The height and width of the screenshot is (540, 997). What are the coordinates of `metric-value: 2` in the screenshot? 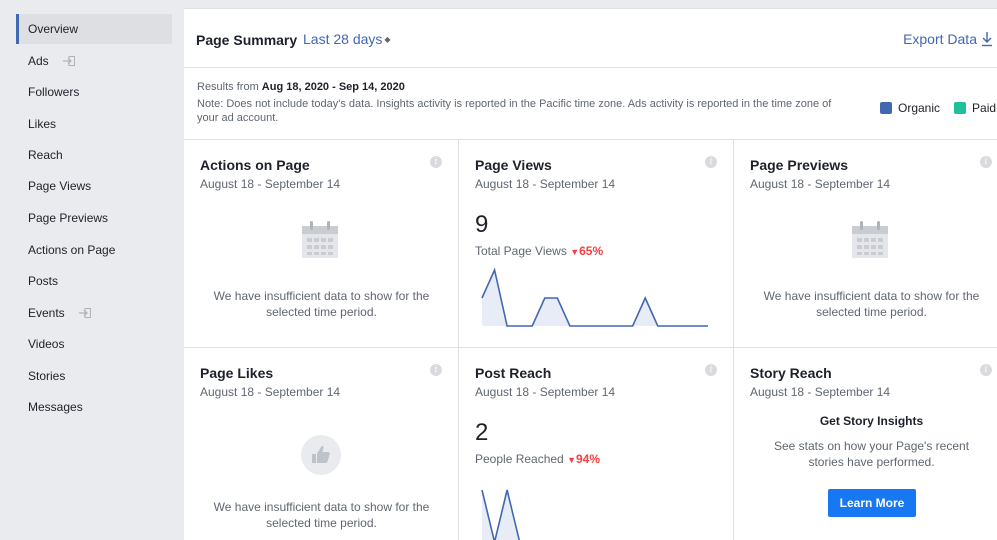 It's located at (482, 432).